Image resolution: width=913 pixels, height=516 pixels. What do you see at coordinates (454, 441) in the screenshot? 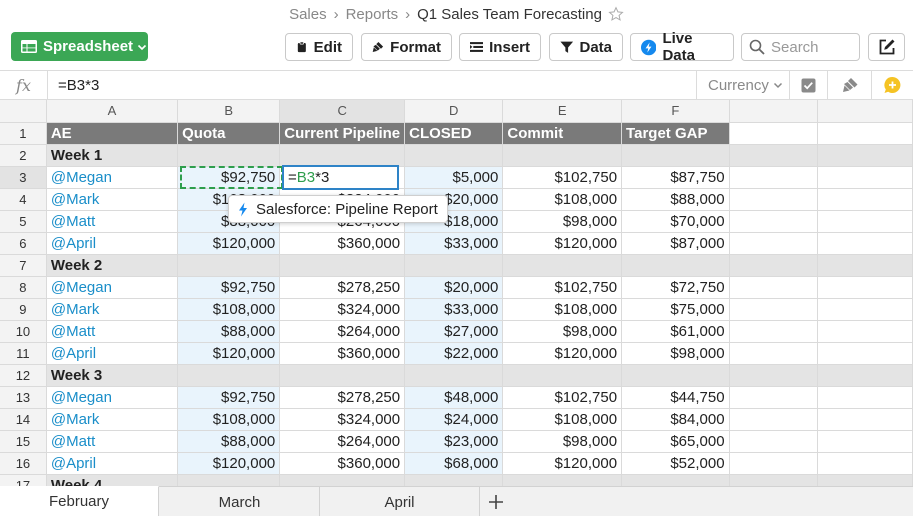
I see `closed-cell: $23,000` at bounding box center [454, 441].